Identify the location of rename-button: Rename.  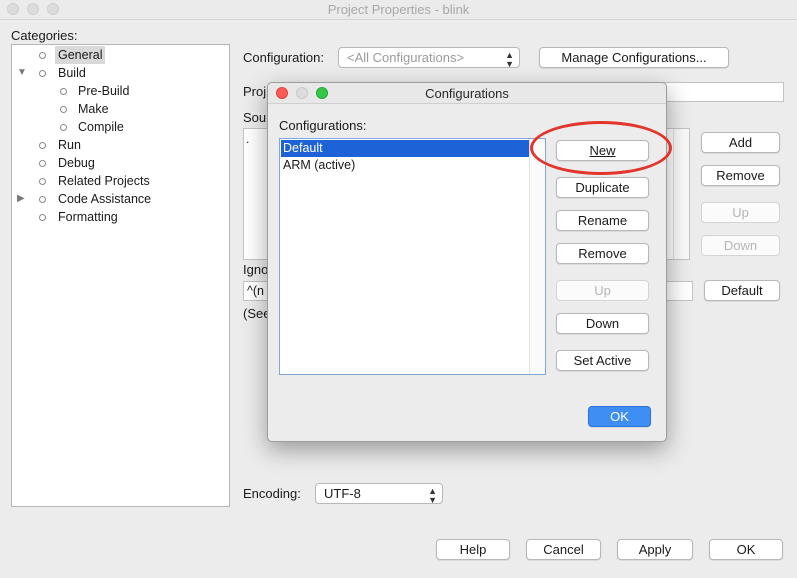
(602, 220).